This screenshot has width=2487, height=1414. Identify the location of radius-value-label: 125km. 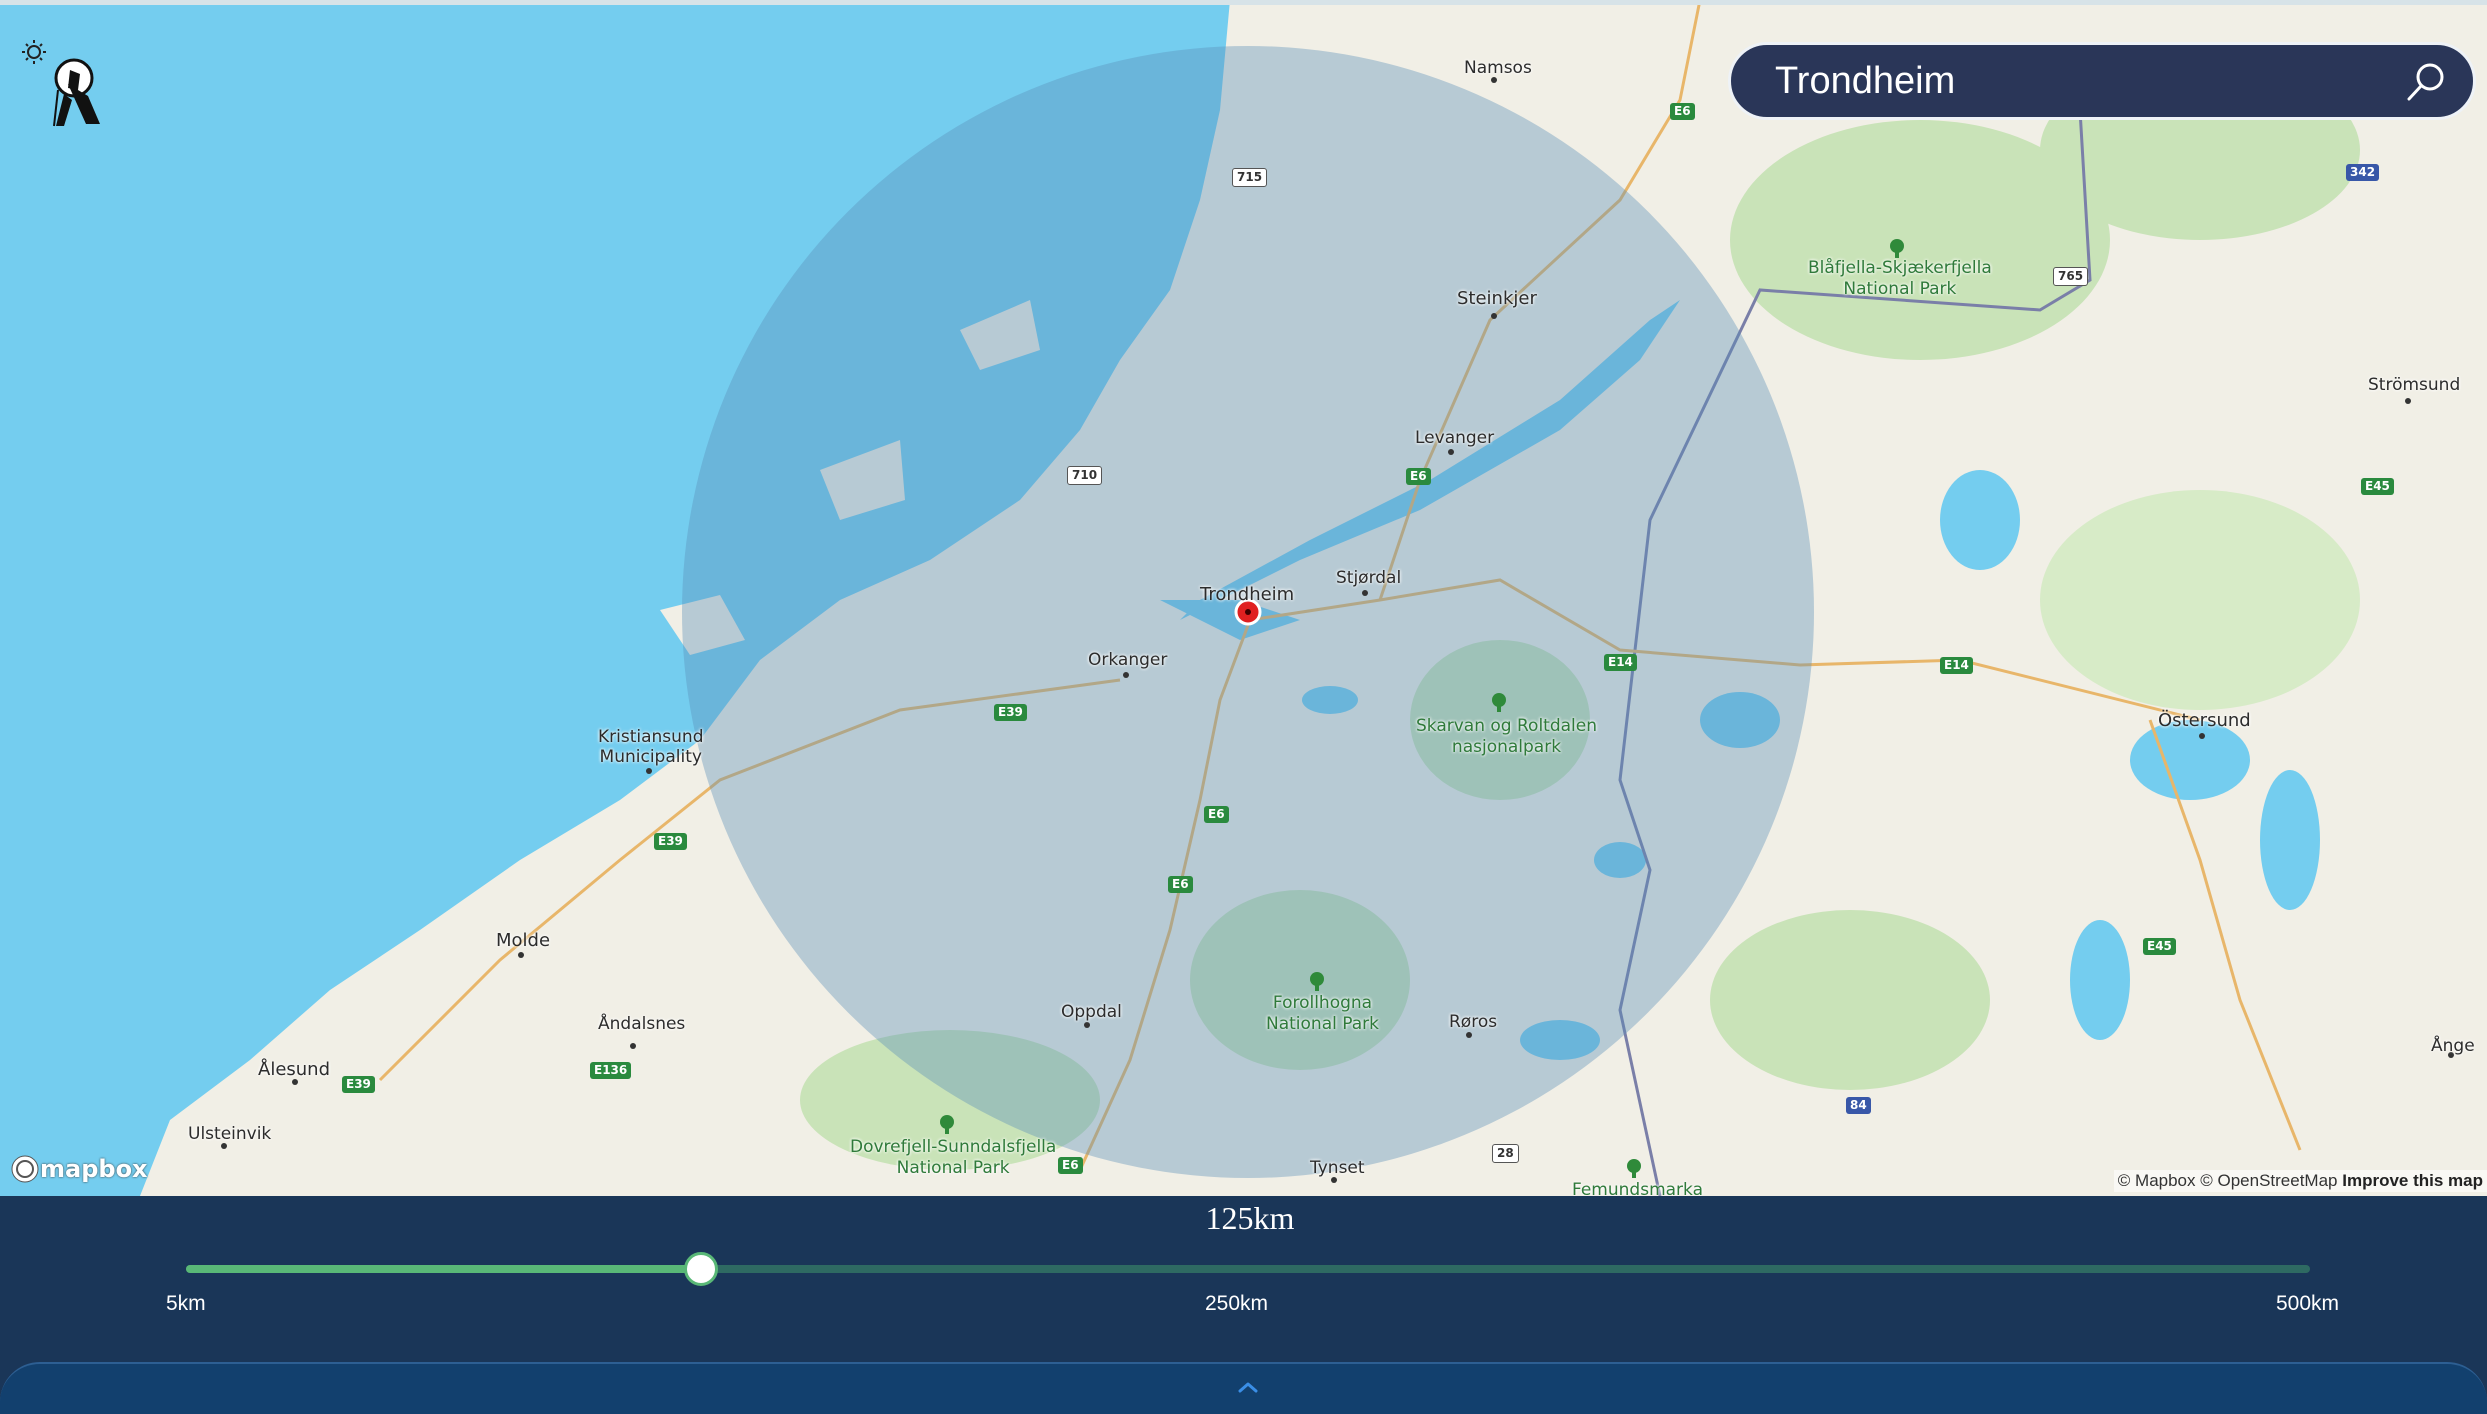
(1250, 1218).